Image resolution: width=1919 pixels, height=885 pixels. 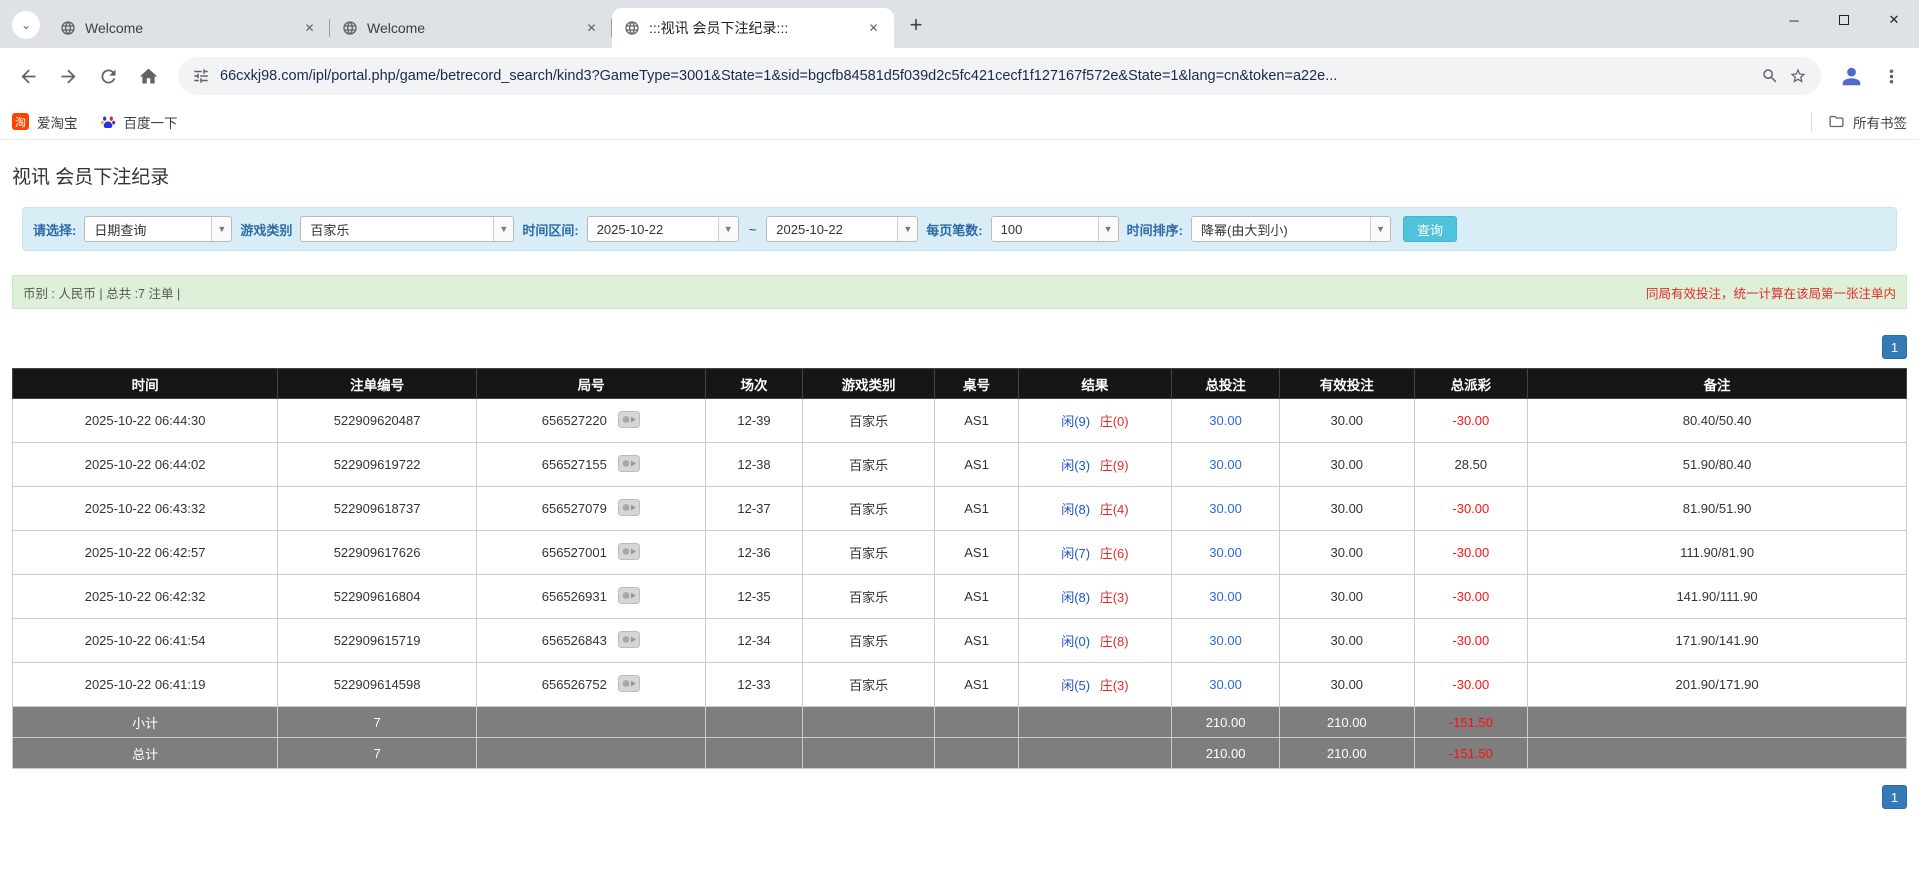 What do you see at coordinates (158, 229) in the screenshot?
I see `query-type-select: 日期查询 ▼` at bounding box center [158, 229].